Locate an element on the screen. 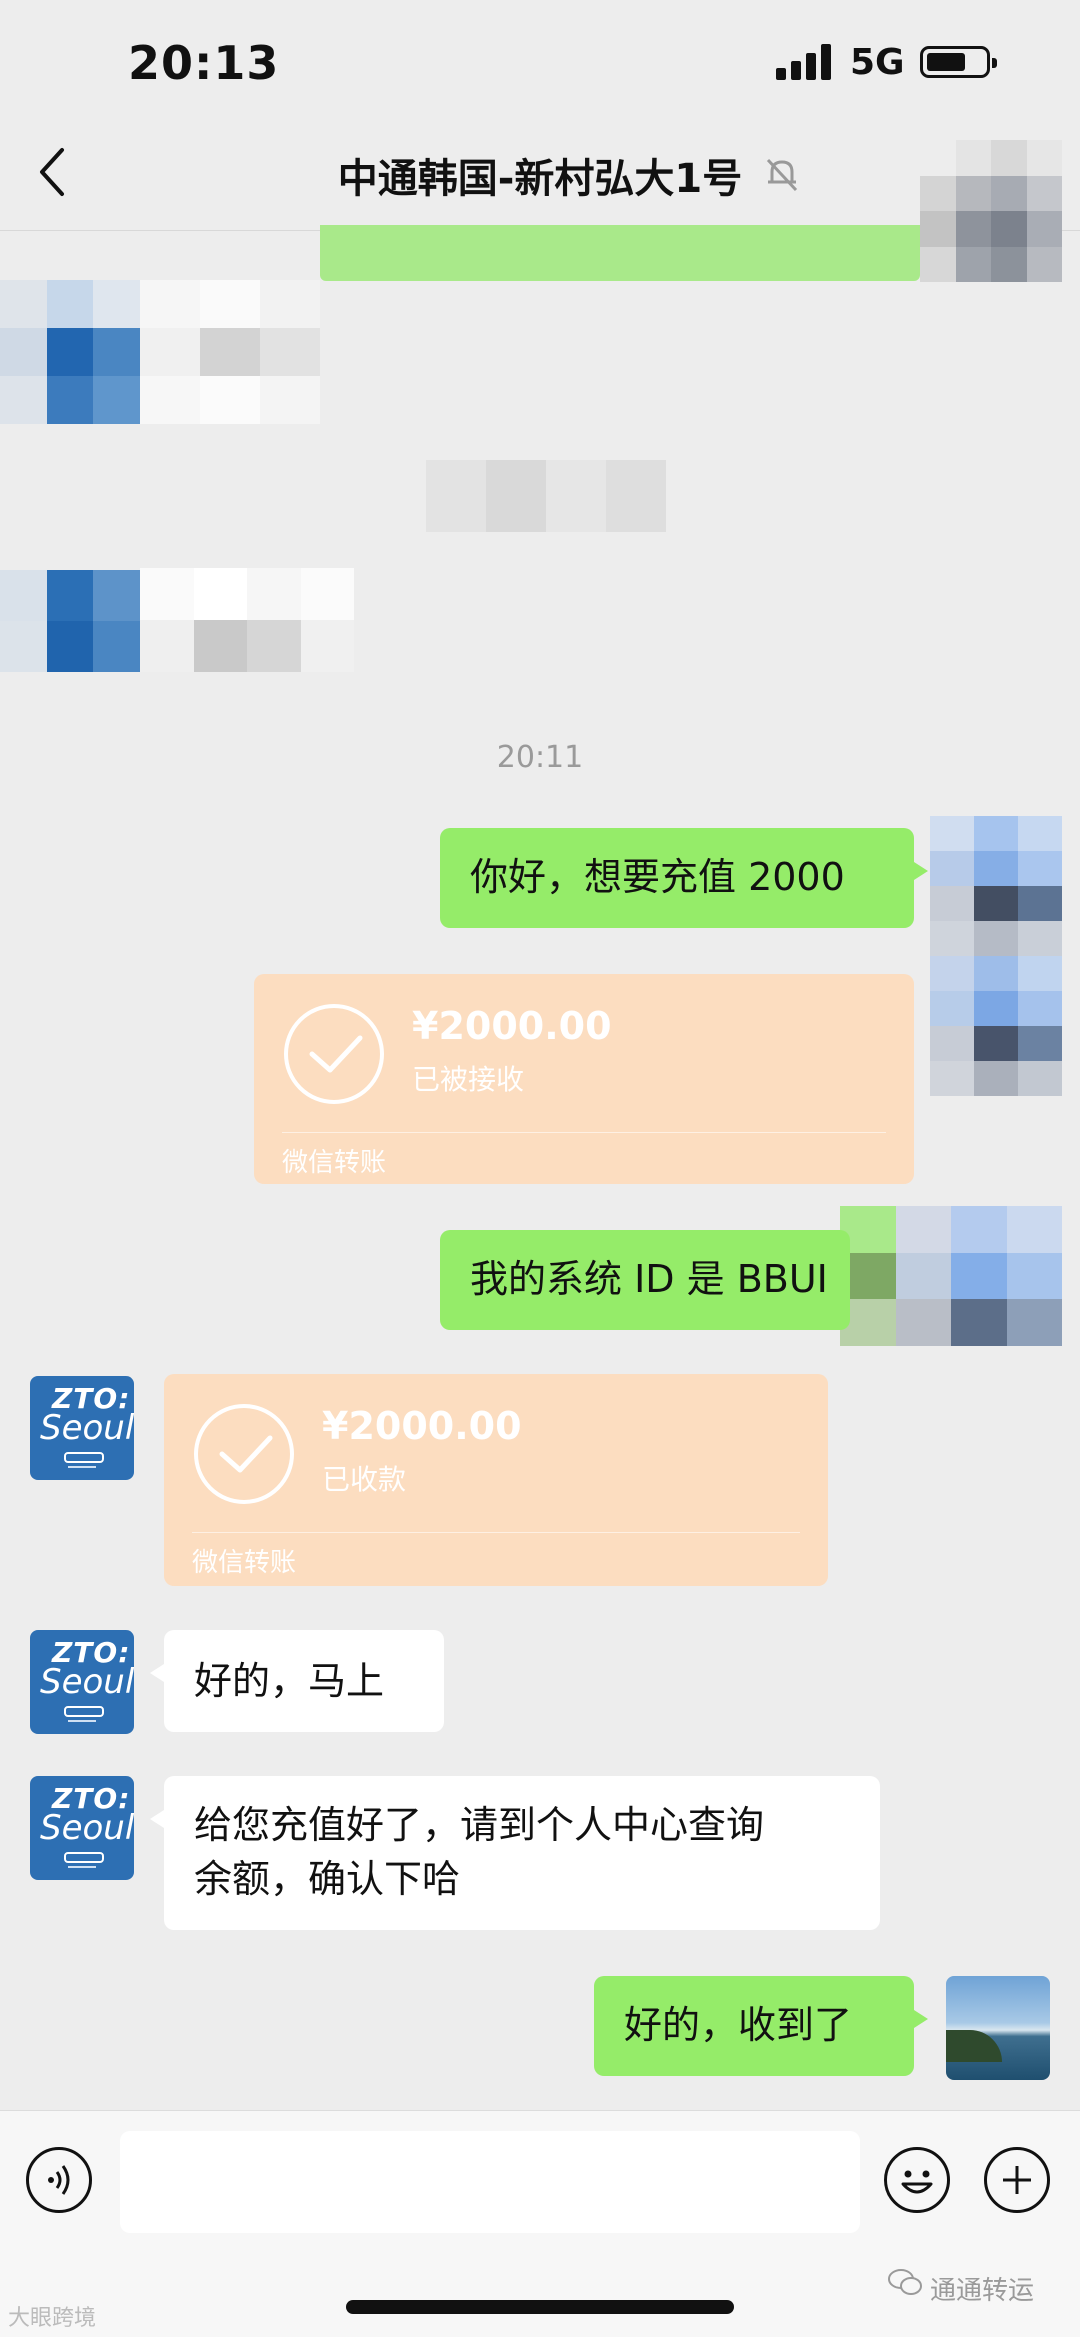 The width and height of the screenshot is (1080, 2337). status-time: 20:13 is located at coordinates (204, 63).